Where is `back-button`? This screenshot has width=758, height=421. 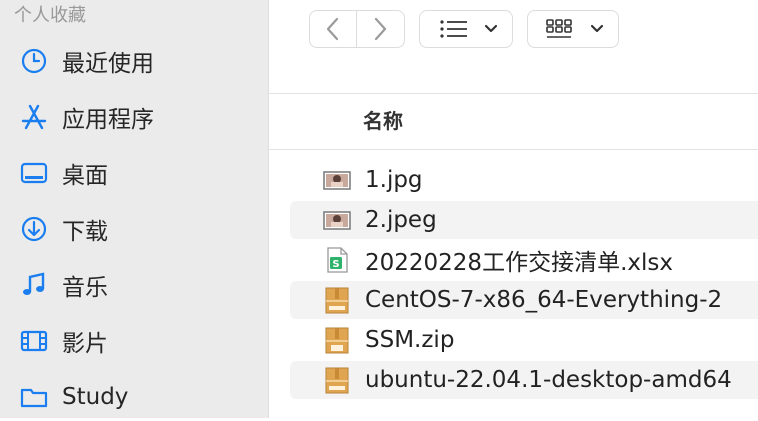
back-button is located at coordinates (333, 29).